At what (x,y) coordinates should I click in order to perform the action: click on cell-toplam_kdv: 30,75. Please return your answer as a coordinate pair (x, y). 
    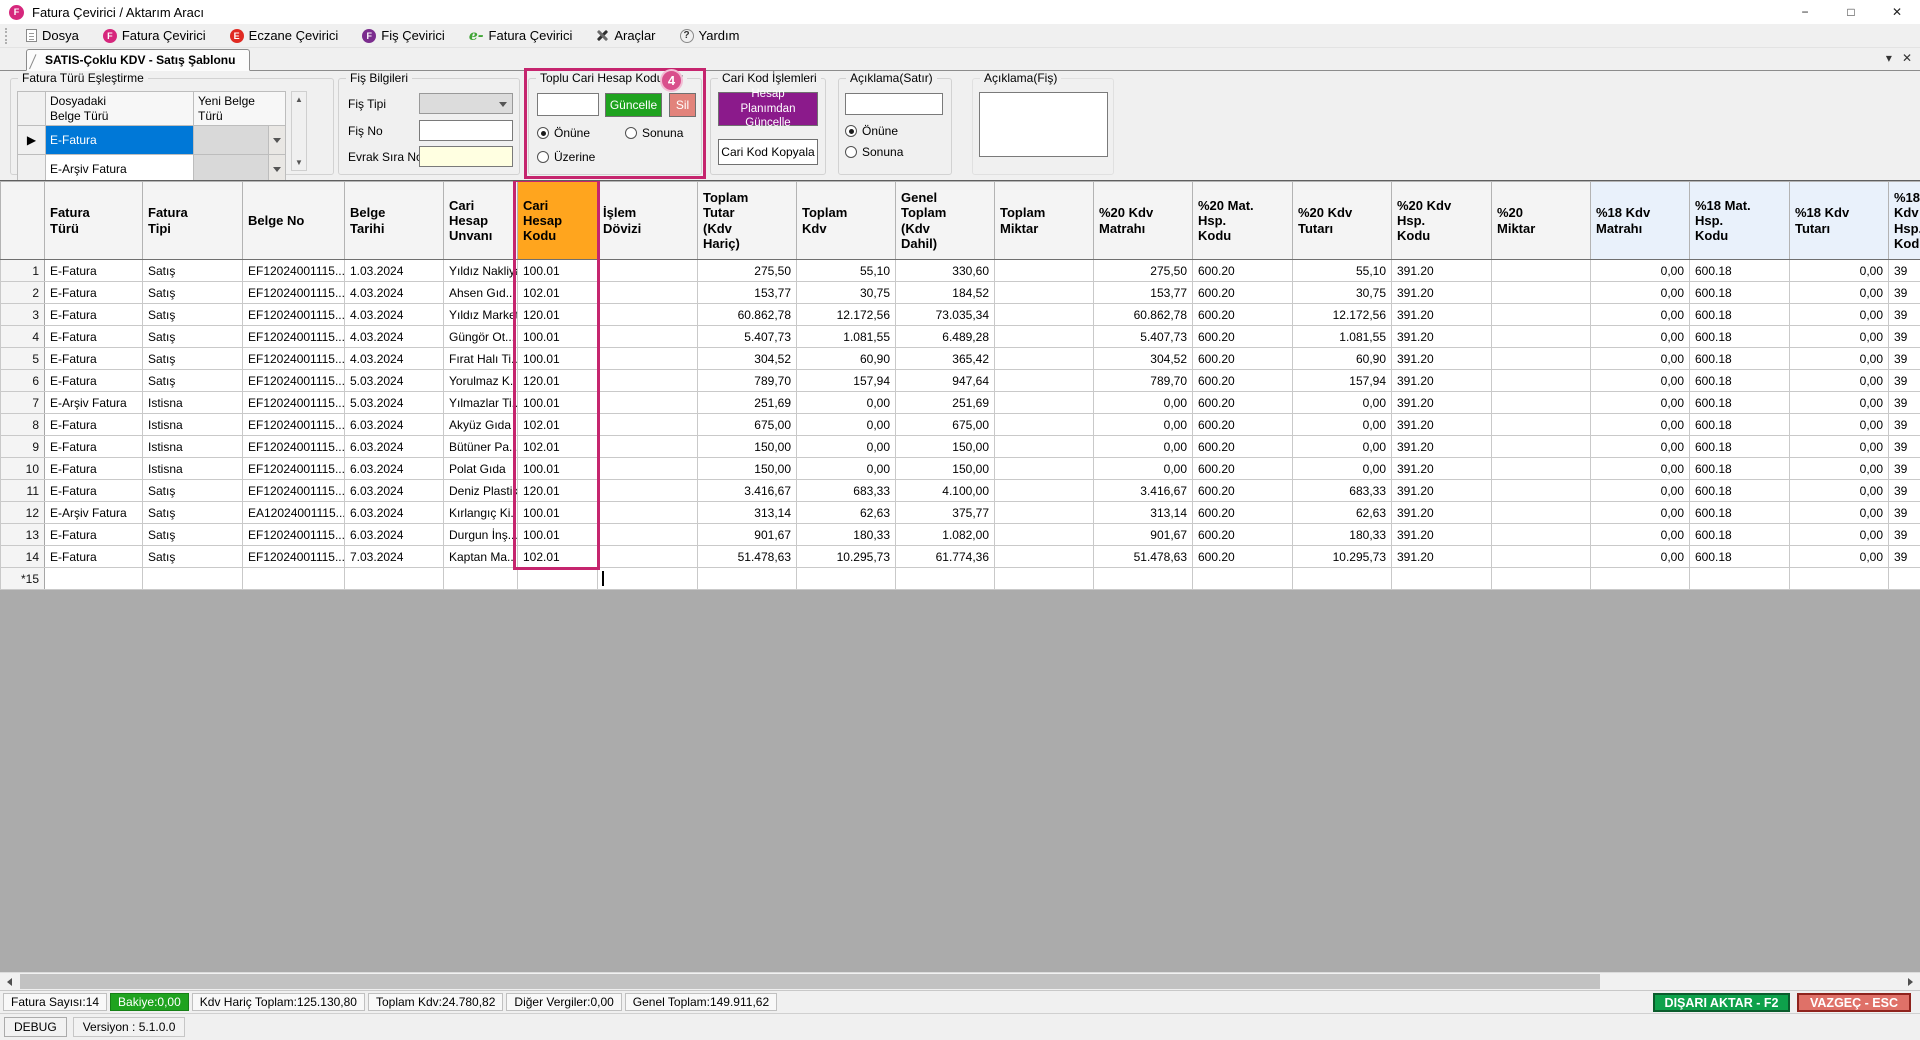
    Looking at the image, I should click on (846, 292).